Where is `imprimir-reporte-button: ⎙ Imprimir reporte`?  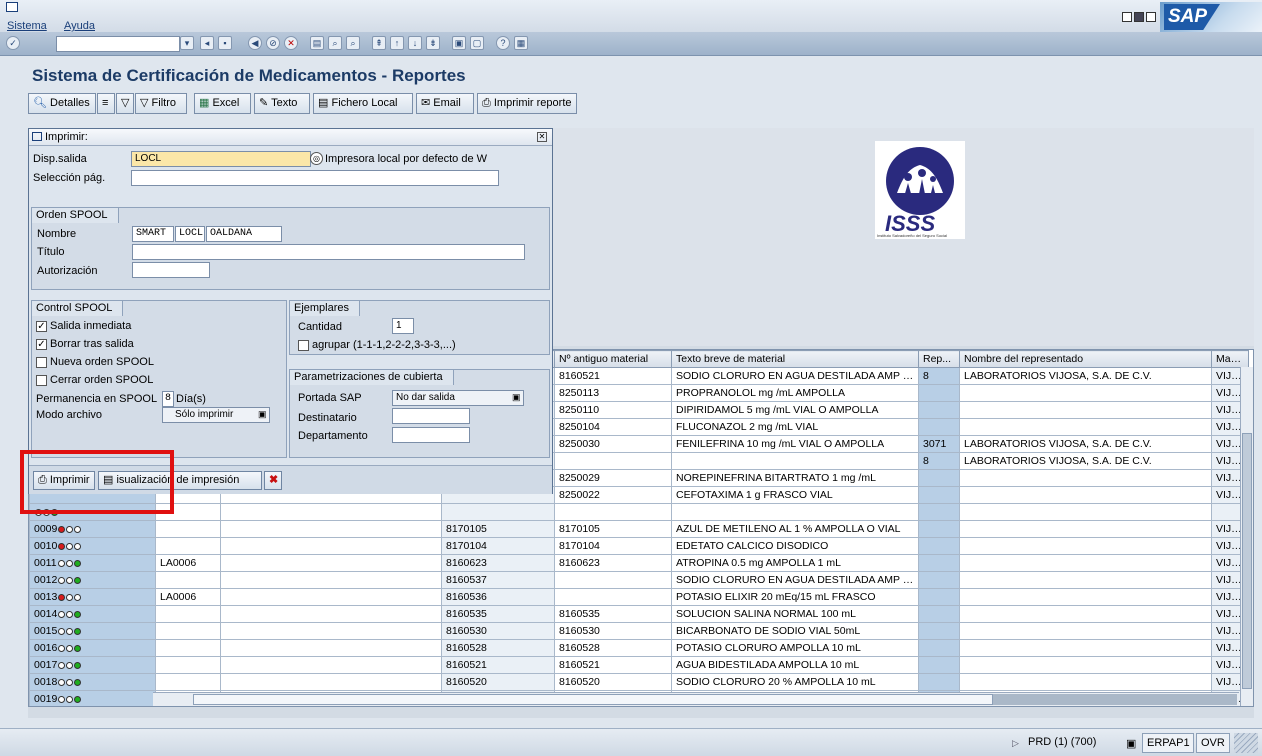 imprimir-reporte-button: ⎙ Imprimir reporte is located at coordinates (527, 103).